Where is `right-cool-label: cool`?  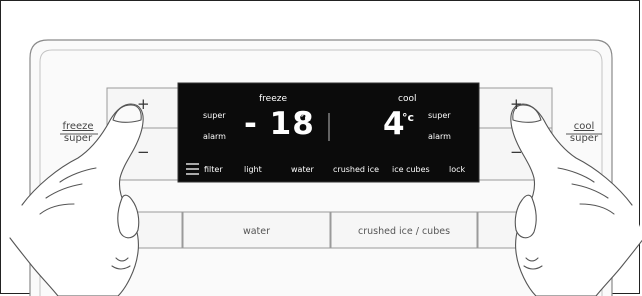
right-cool-label: cool is located at coordinates (584, 126).